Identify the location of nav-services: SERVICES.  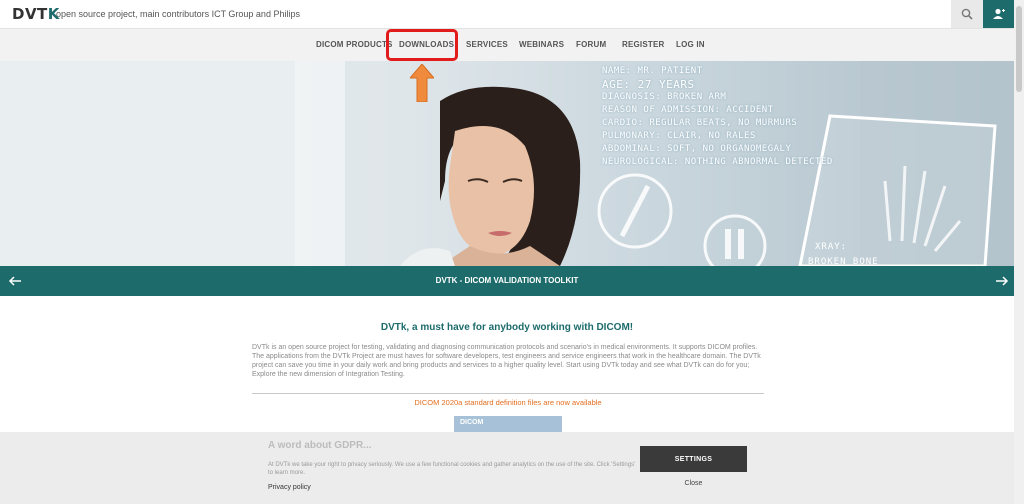
(487, 44).